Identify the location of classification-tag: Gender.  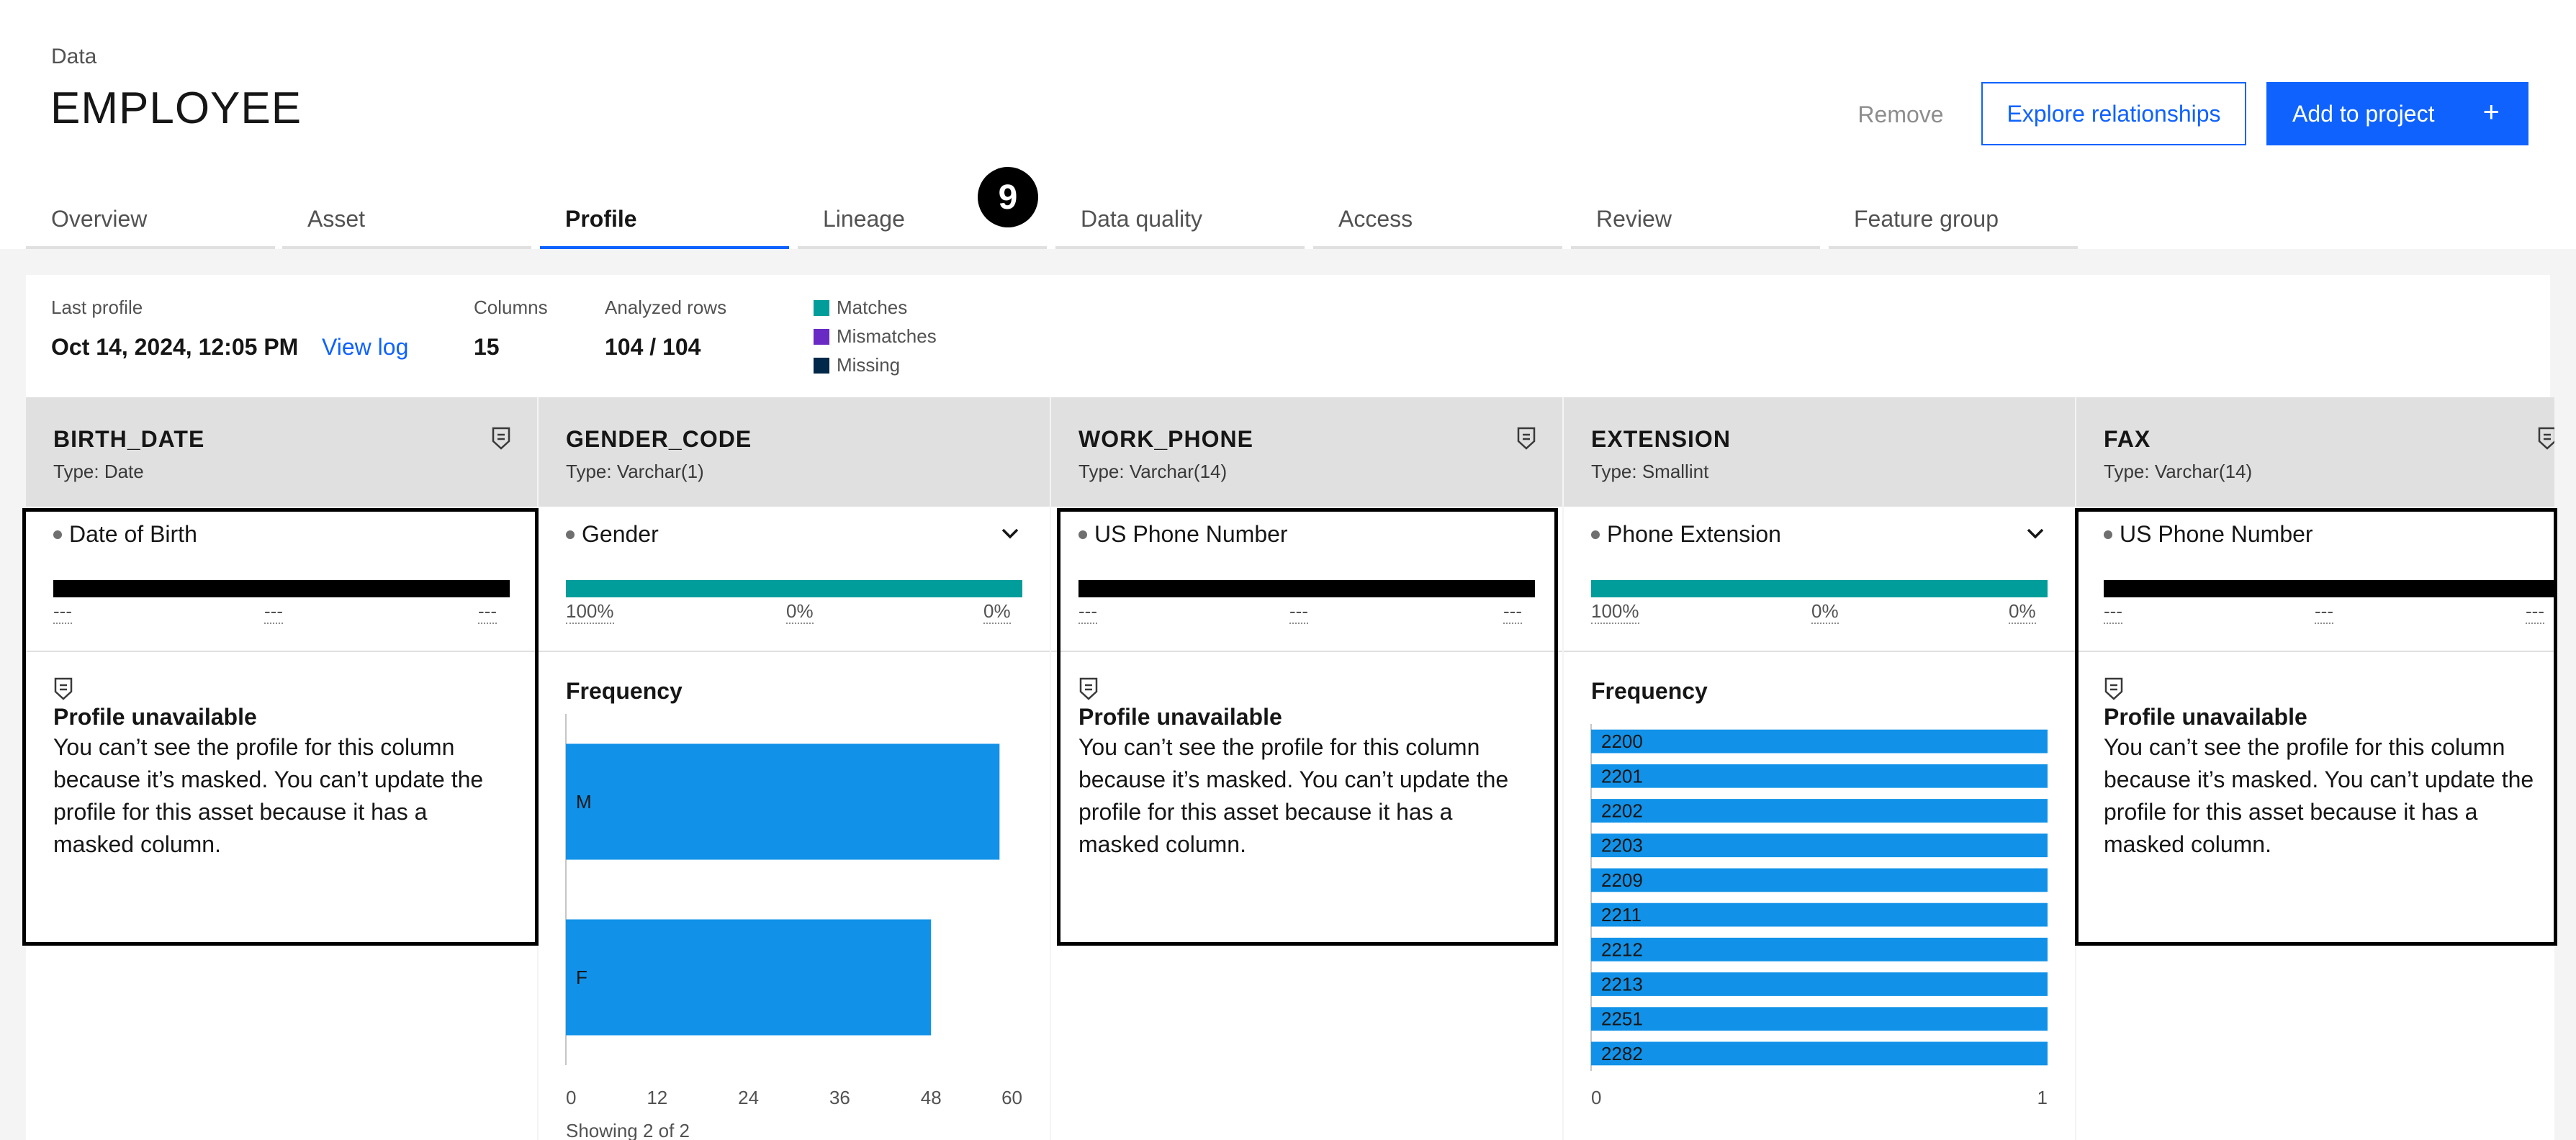
(612, 535).